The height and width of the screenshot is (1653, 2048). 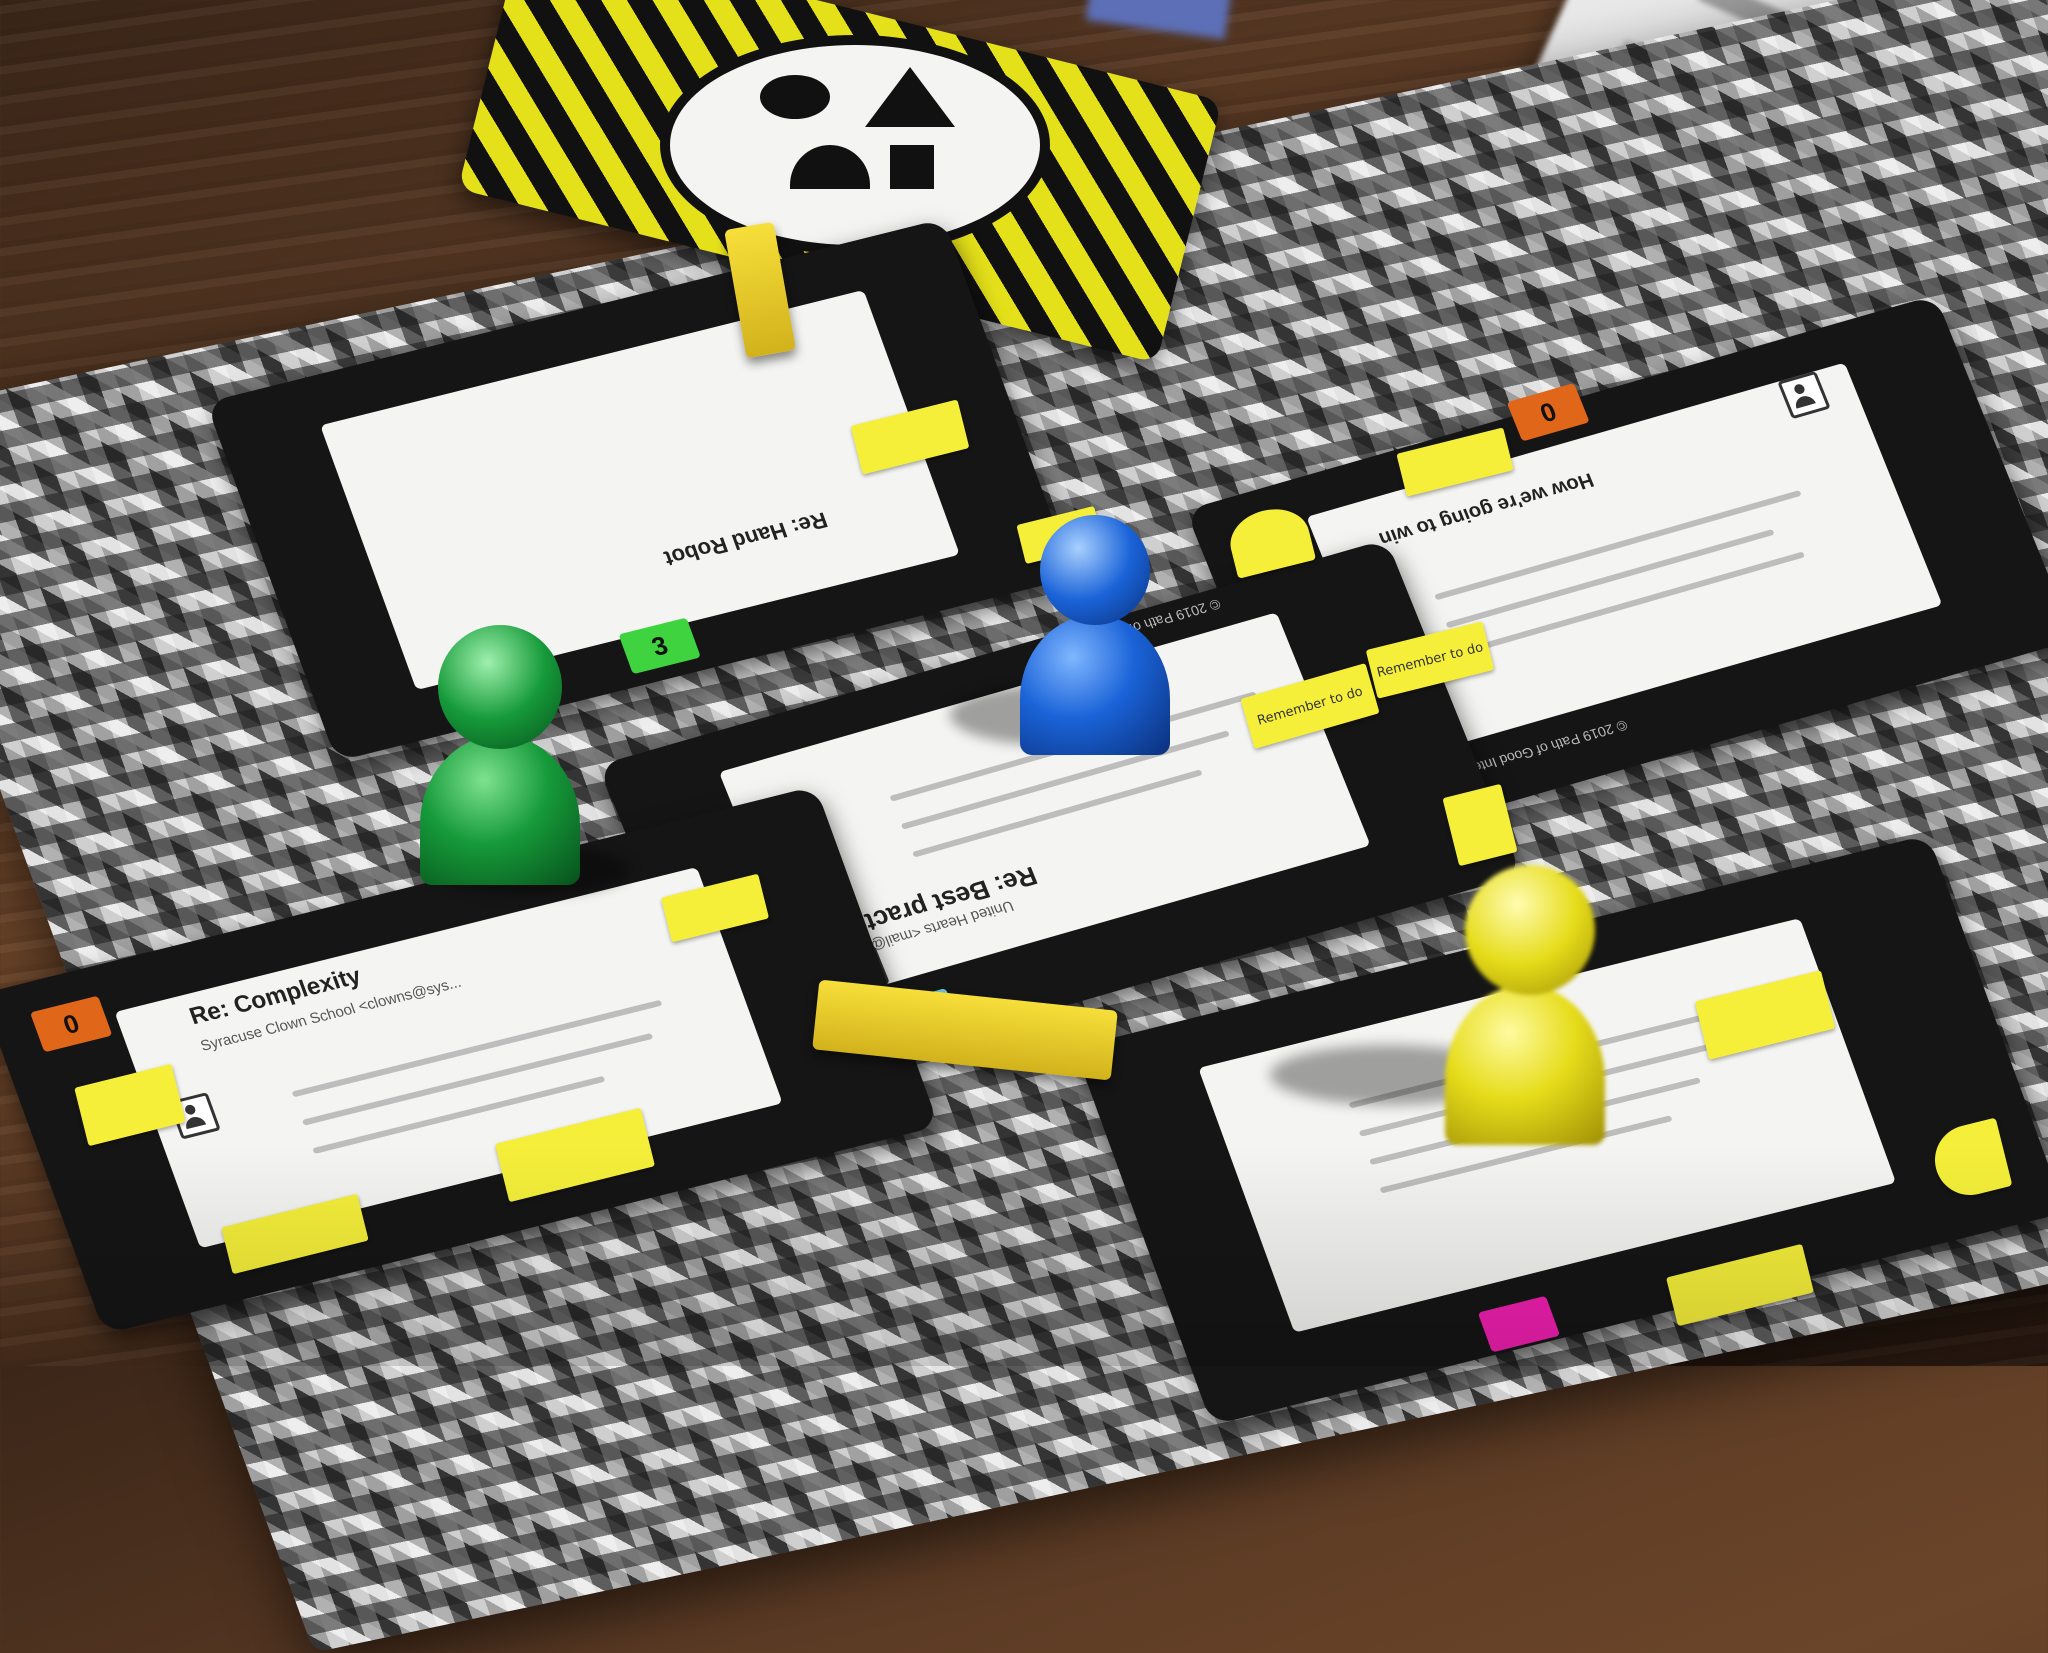 I want to click on score-badge: 0, so click(x=71, y=1024).